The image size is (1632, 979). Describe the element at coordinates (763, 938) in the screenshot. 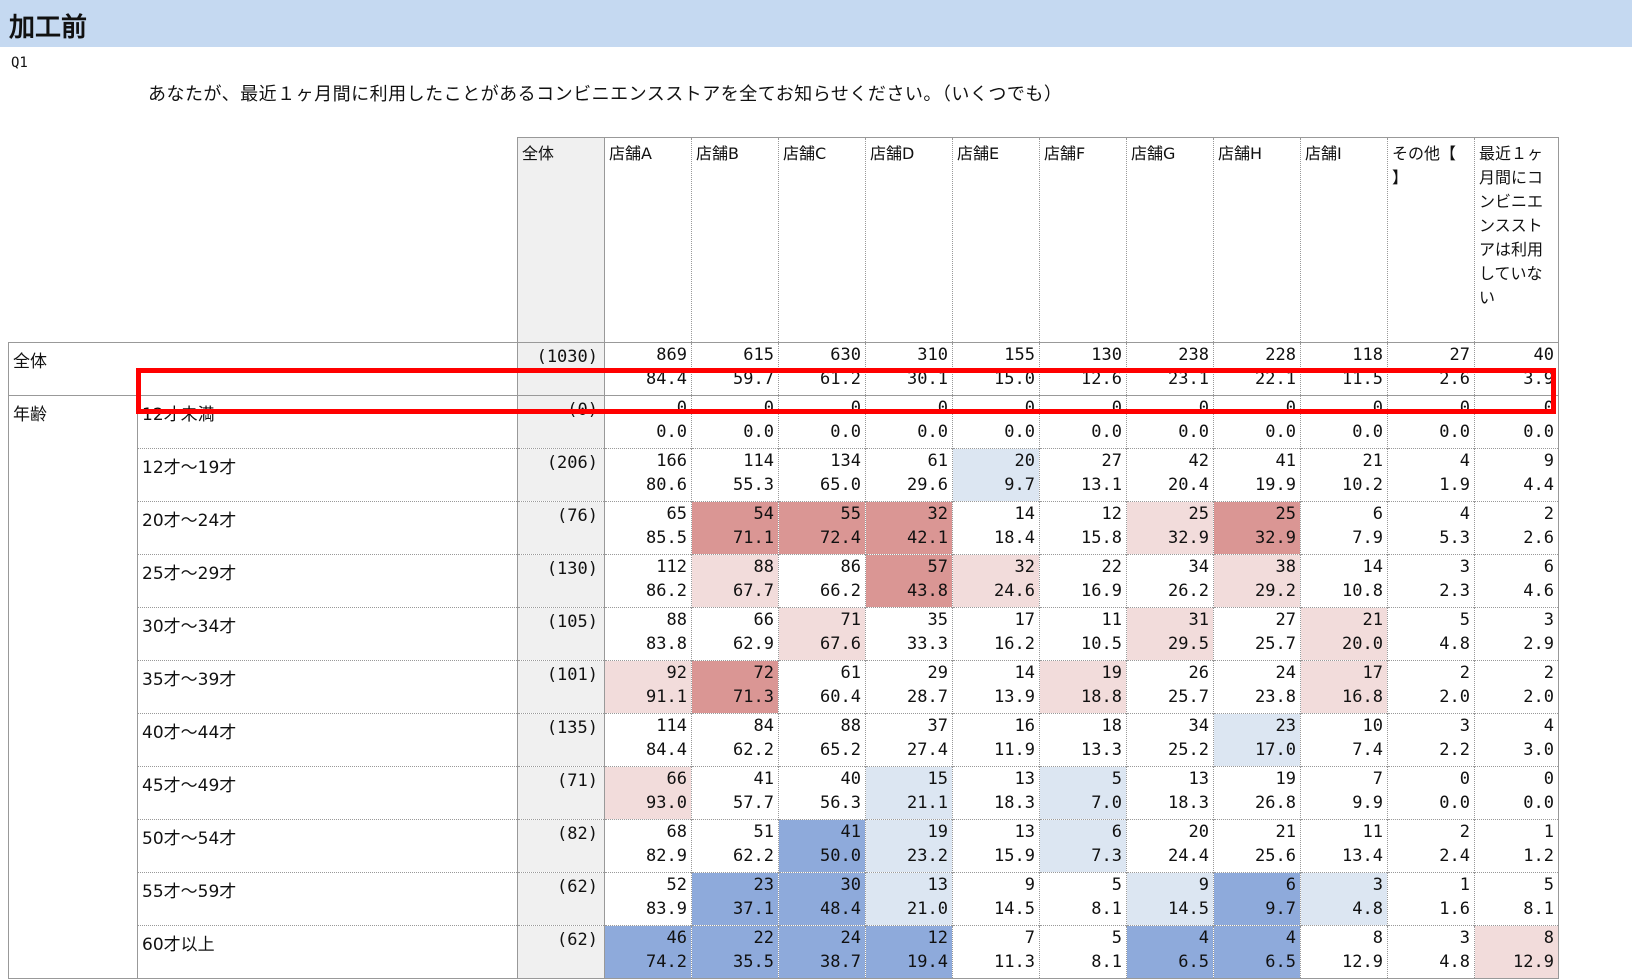

I see `count-value: 22` at that location.